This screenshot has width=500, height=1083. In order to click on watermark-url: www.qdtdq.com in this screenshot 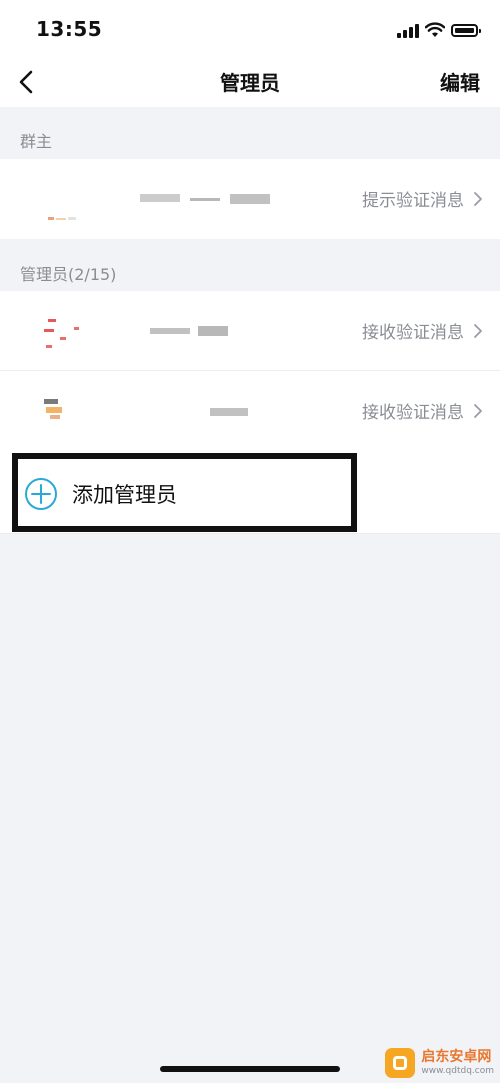, I will do `click(457, 1071)`.